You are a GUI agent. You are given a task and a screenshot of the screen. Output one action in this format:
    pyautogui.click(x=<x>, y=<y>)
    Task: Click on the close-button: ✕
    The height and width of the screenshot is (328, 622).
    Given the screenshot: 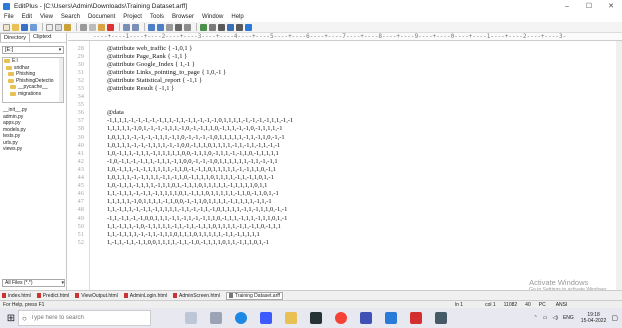 What is the action you would take?
    pyautogui.click(x=611, y=6)
    